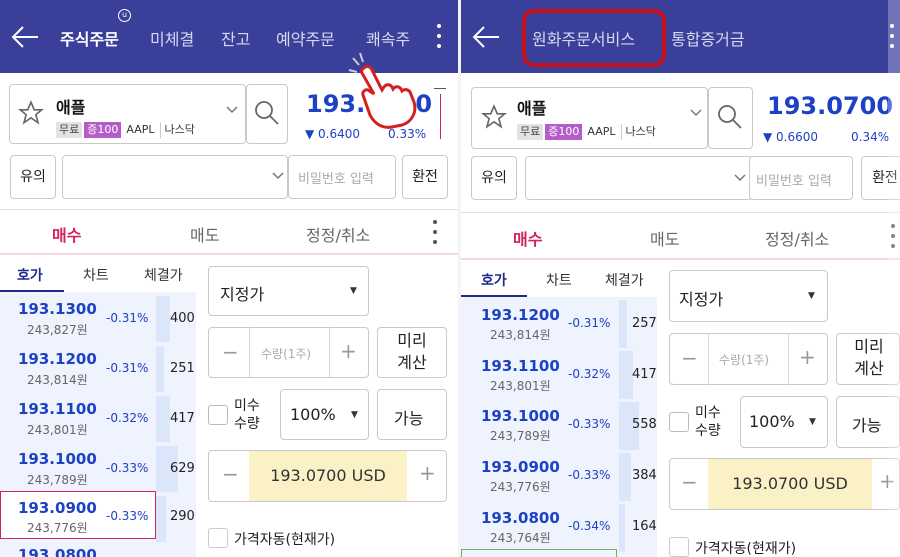  What do you see at coordinates (644, 526) in the screenshot?
I see `orderbook-quantity: 164` at bounding box center [644, 526].